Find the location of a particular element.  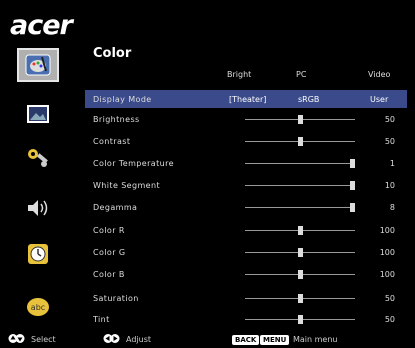

sidebar-item-audio is located at coordinates (38, 208).